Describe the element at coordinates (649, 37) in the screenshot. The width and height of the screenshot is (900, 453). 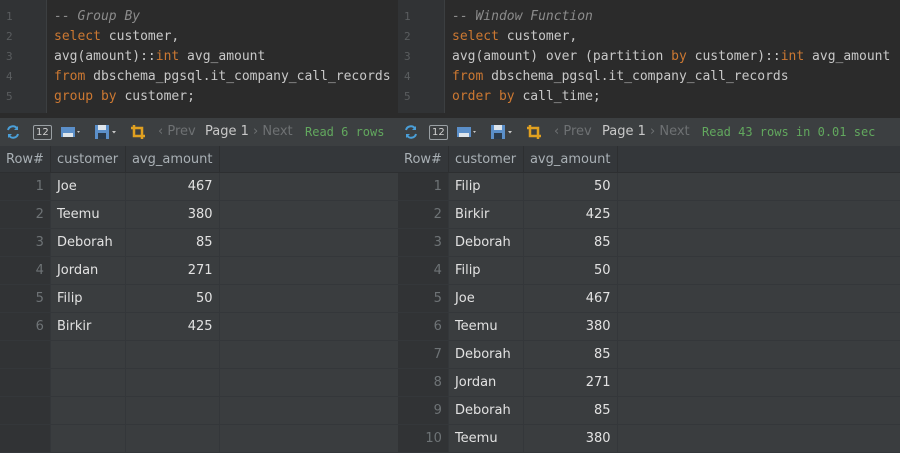
I see `code-line: 2 select customer,` at that location.